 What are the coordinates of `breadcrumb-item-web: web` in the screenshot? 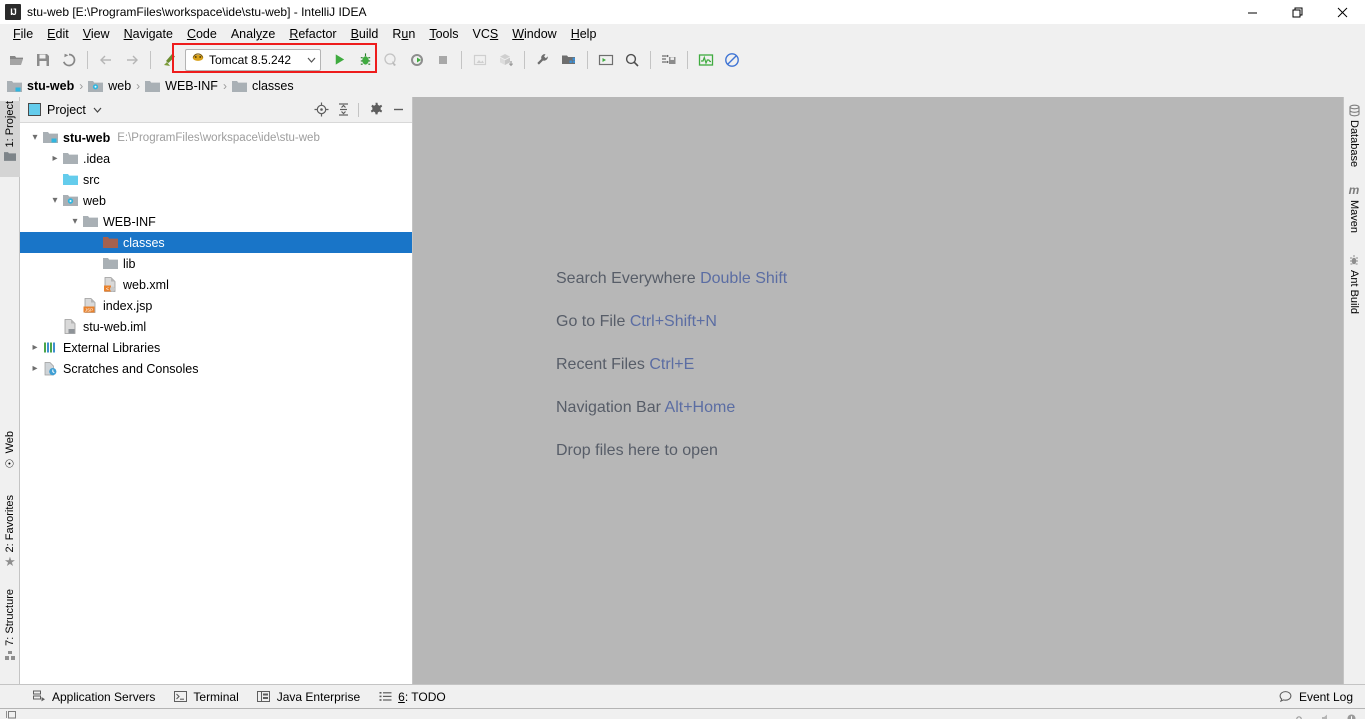 It's located at (109, 86).